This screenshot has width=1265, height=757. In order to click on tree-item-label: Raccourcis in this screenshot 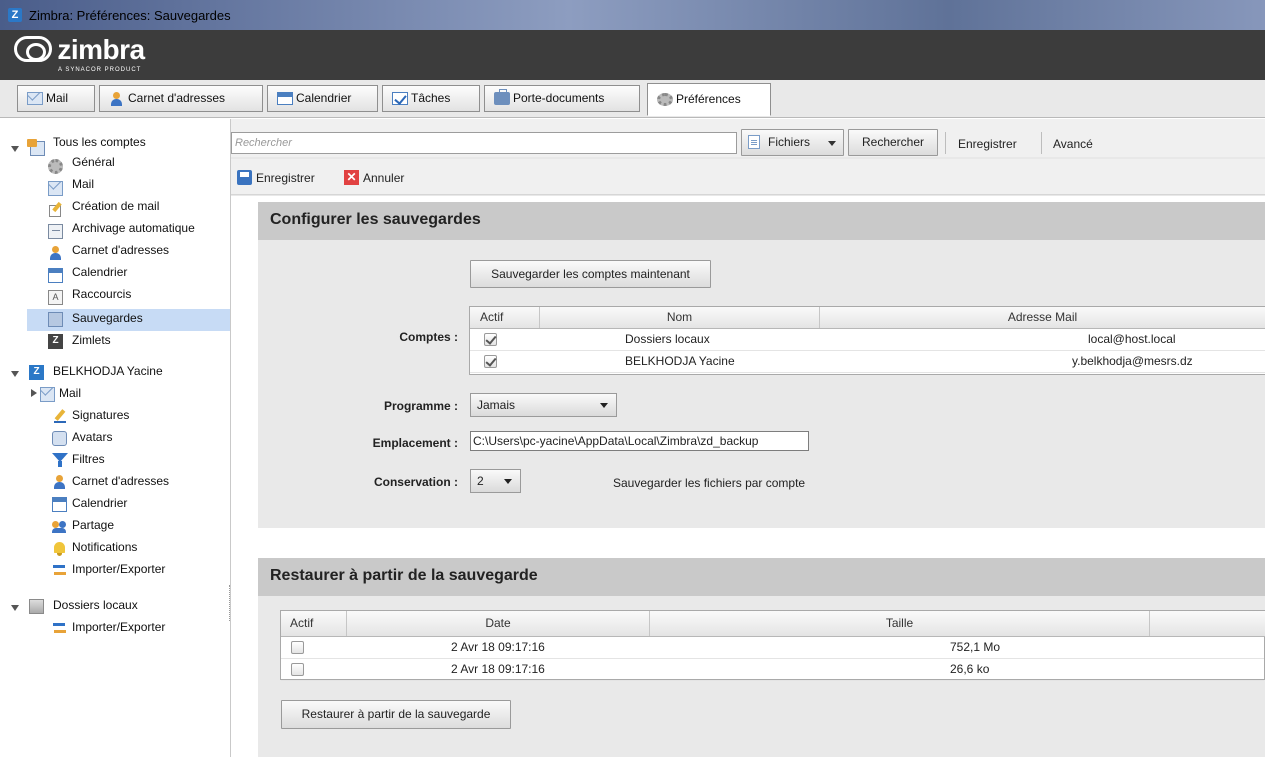, I will do `click(102, 294)`.